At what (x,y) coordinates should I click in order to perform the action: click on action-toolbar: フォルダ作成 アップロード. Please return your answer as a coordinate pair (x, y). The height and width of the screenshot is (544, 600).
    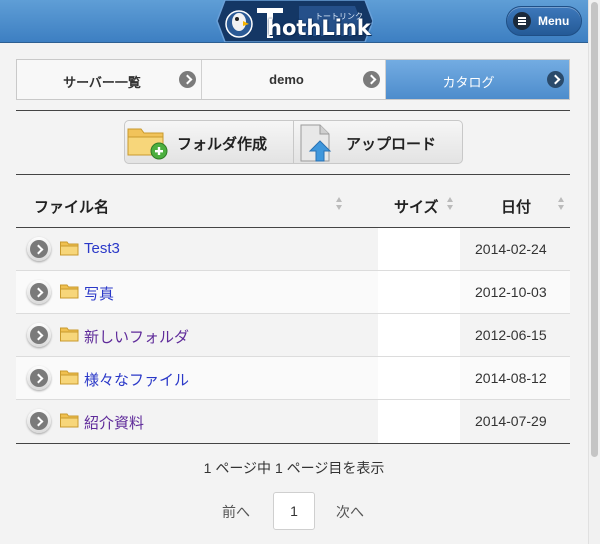
    Looking at the image, I should click on (293, 142).